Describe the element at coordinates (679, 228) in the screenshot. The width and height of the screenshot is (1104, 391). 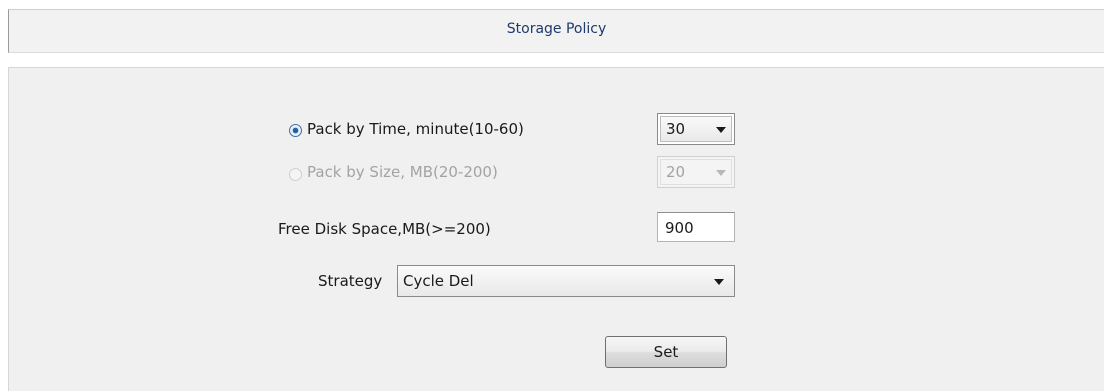
I see `free-disk-space-value: 900` at that location.